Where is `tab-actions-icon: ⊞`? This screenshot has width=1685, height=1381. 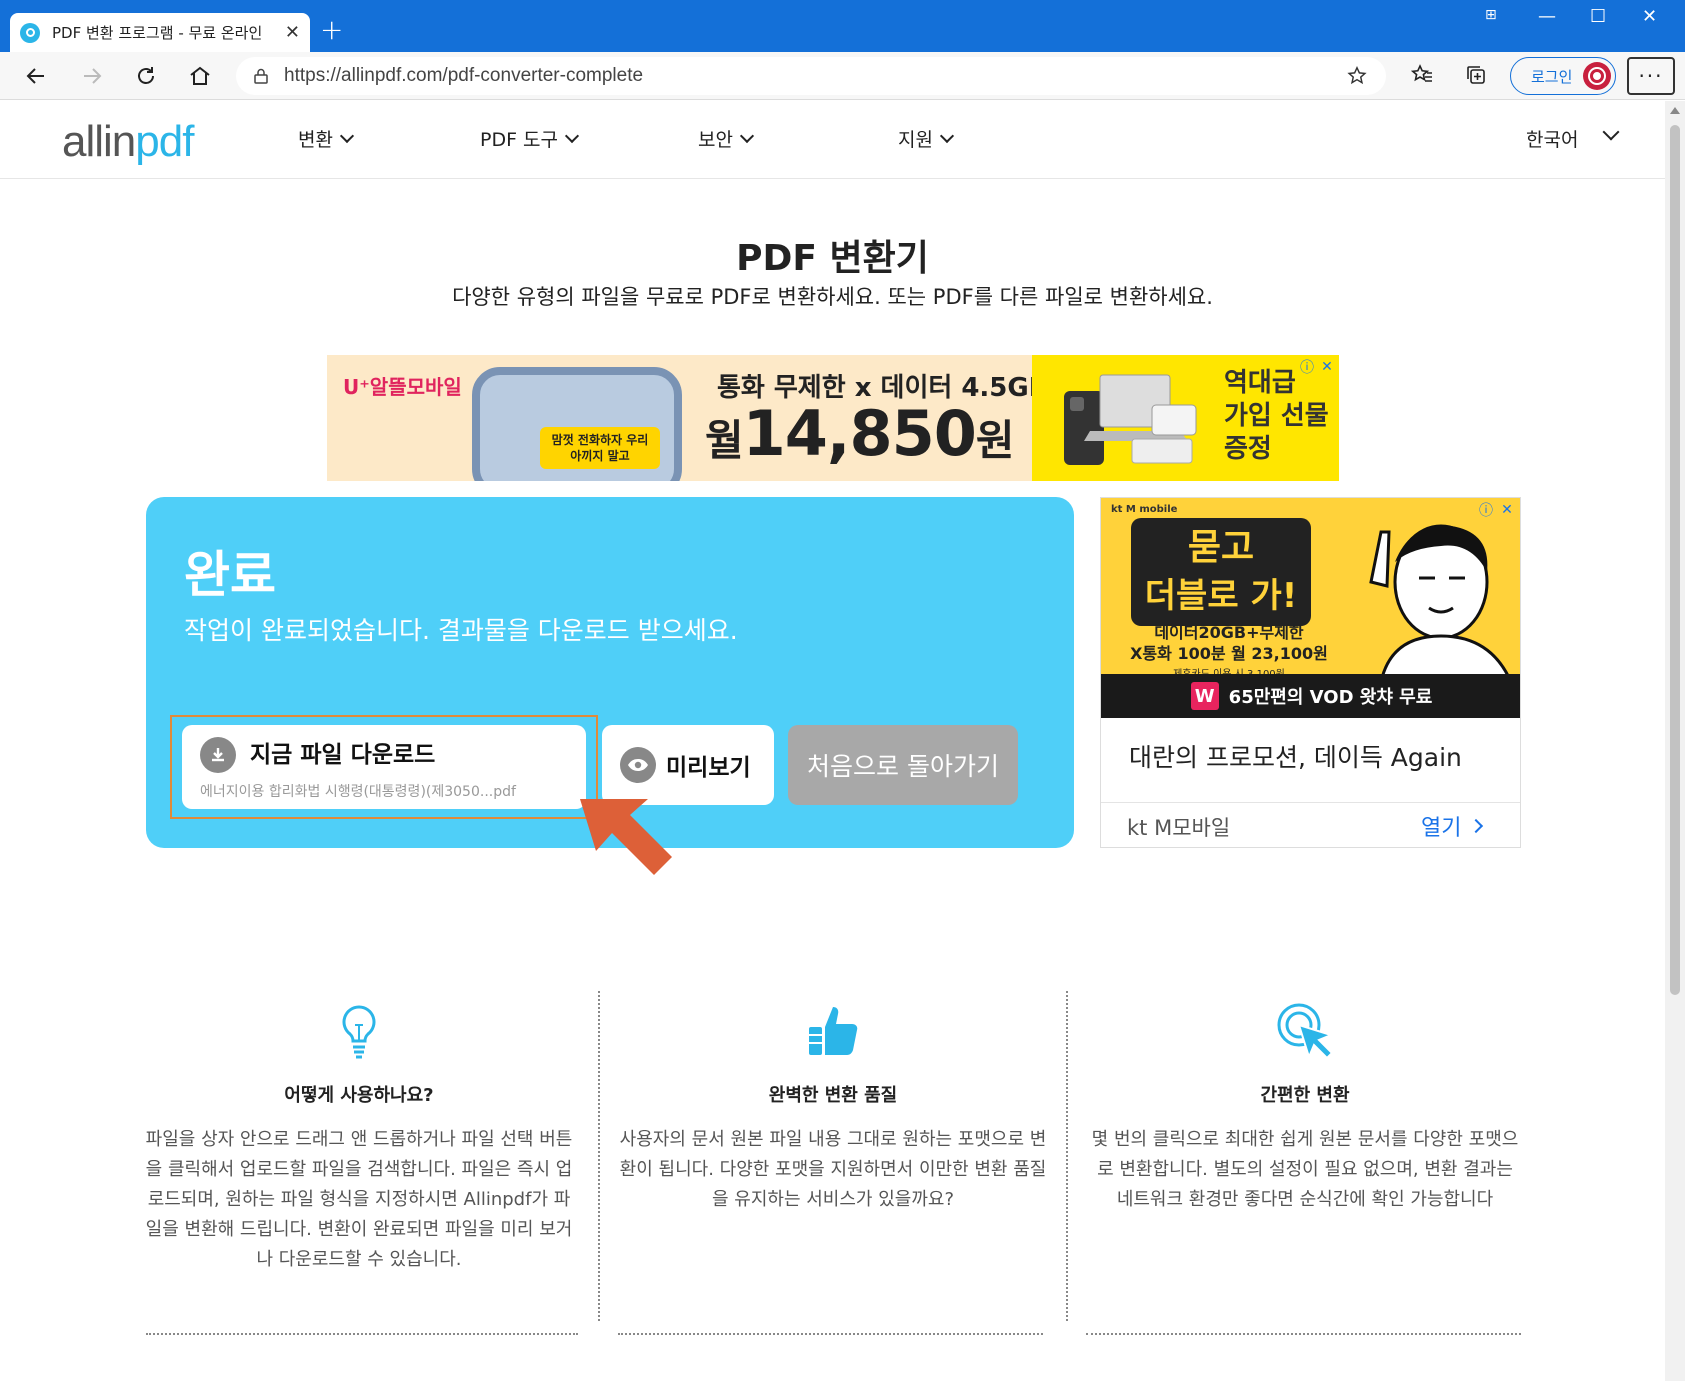
tab-actions-icon: ⊞ is located at coordinates (1491, 15).